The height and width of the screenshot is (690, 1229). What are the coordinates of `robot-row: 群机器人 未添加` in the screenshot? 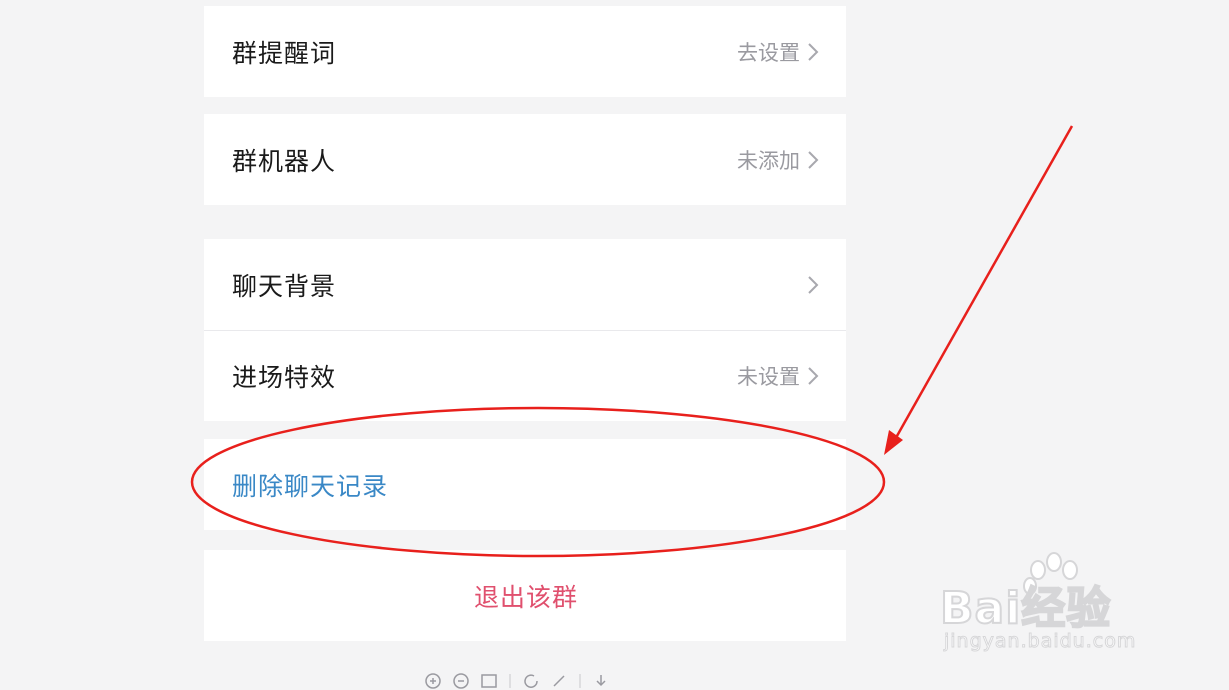 It's located at (525, 159).